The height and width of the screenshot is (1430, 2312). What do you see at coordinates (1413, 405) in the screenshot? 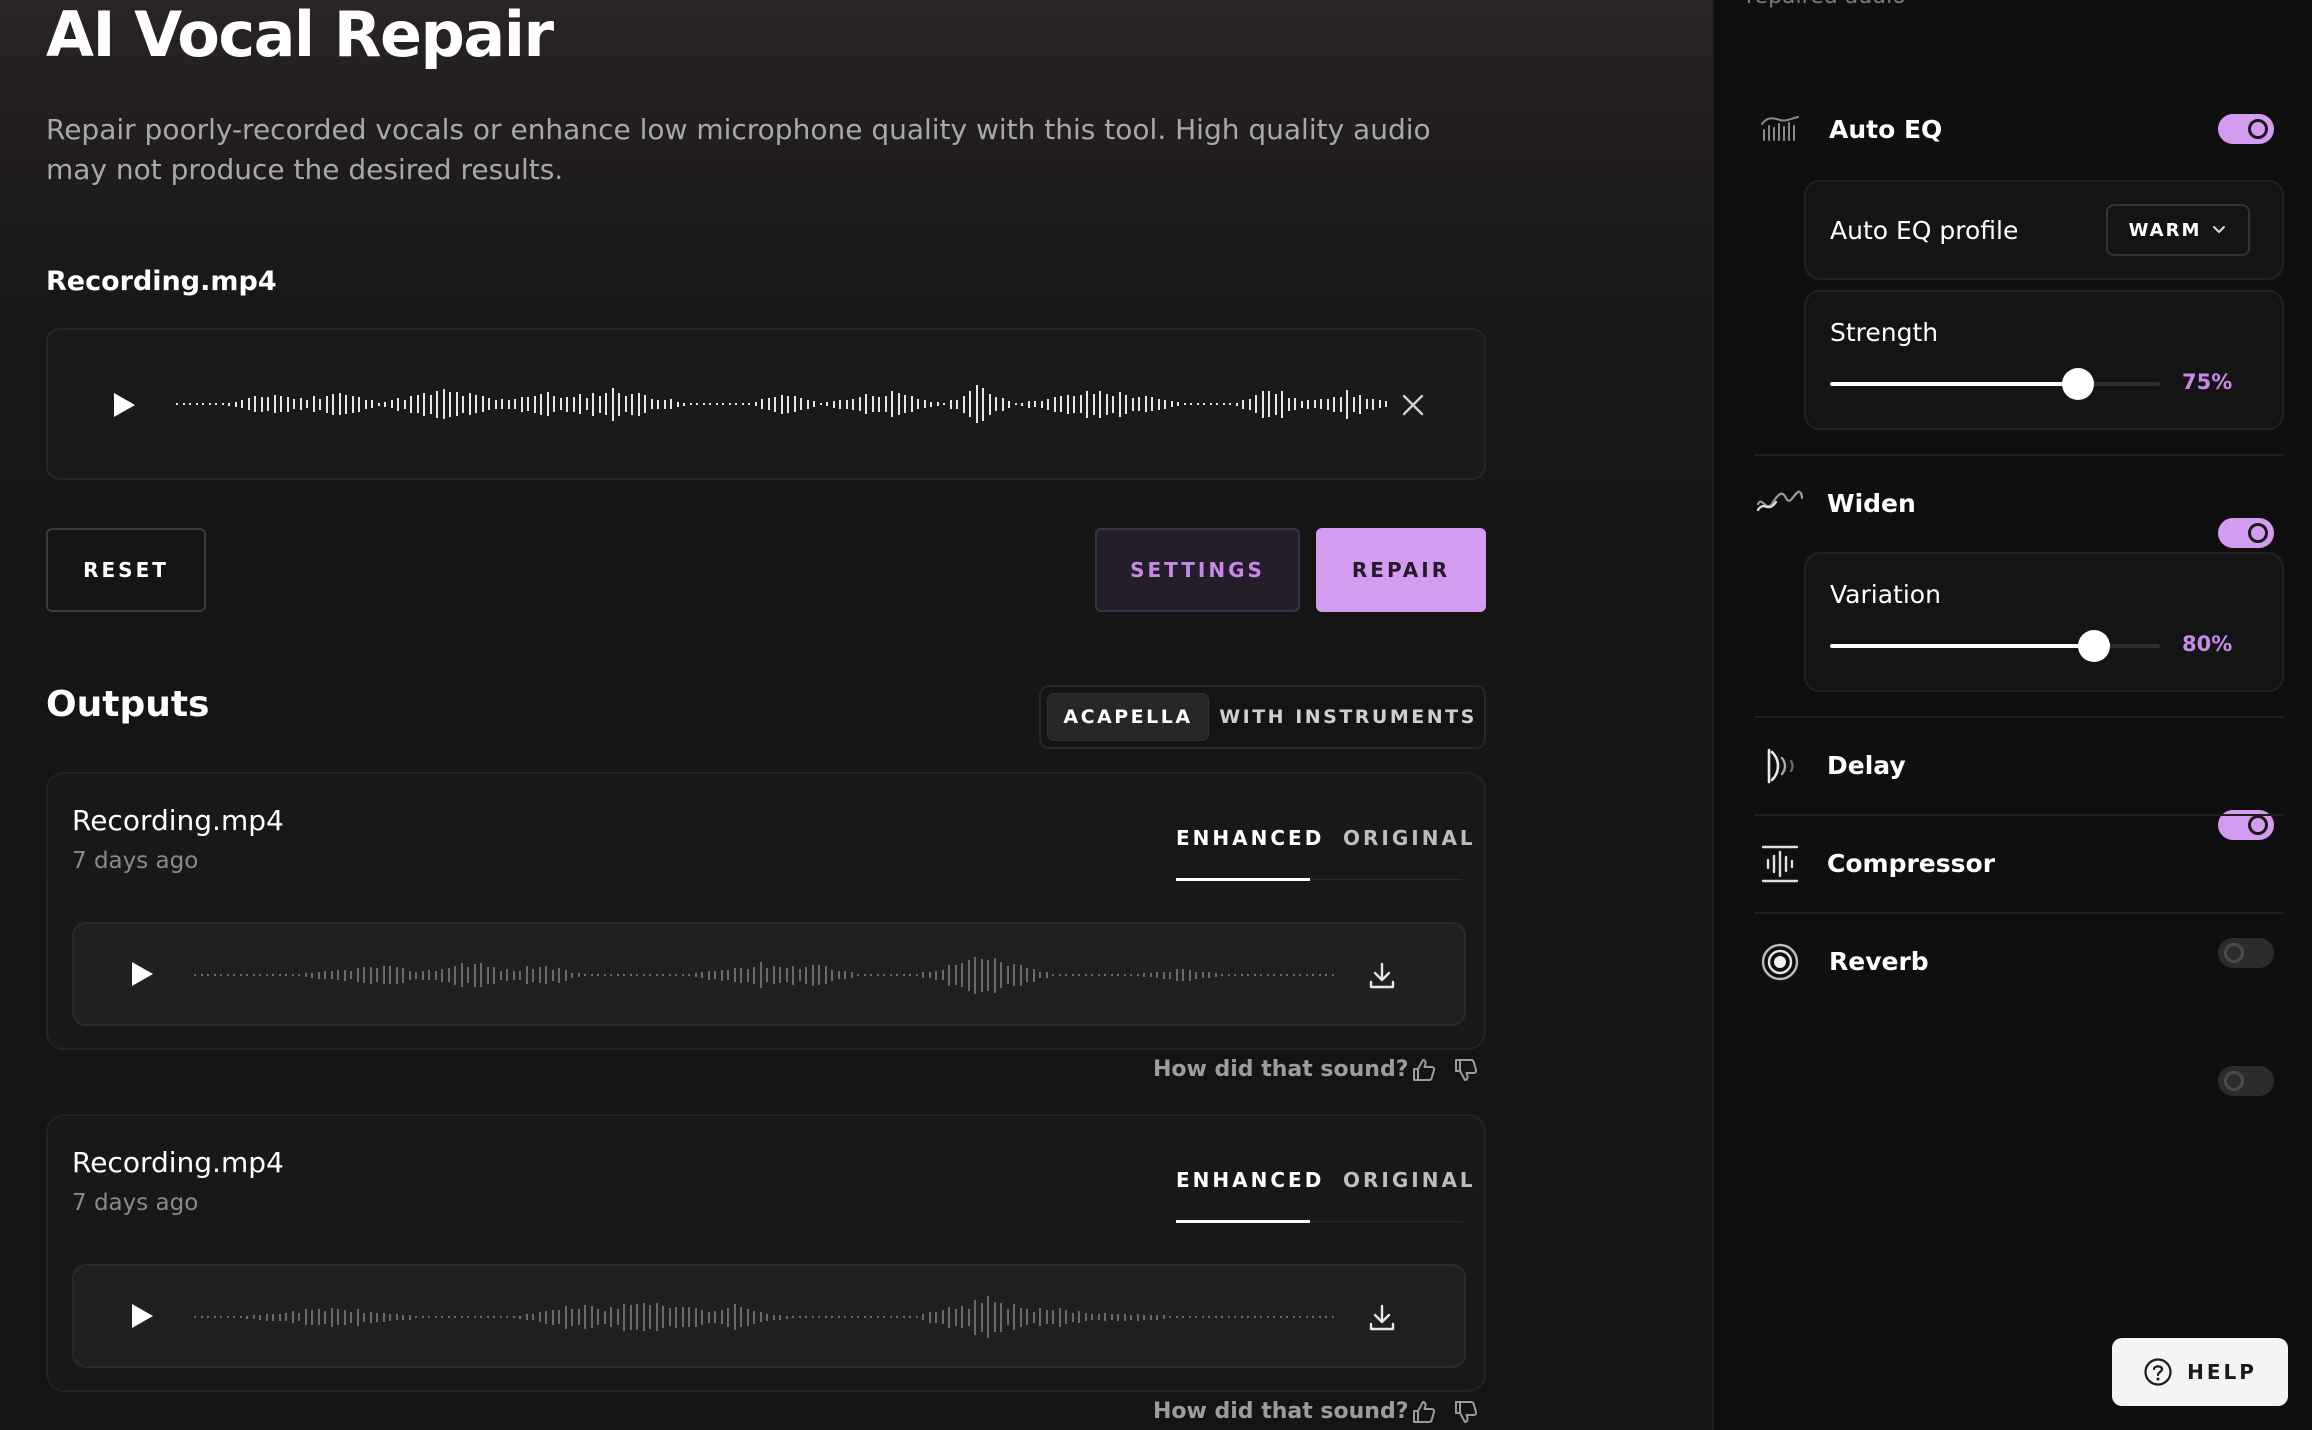
I see `close-icon` at bounding box center [1413, 405].